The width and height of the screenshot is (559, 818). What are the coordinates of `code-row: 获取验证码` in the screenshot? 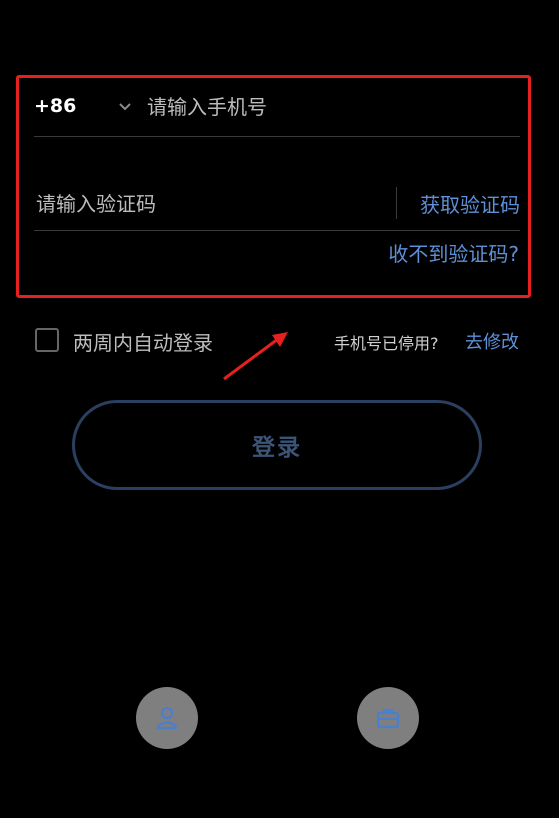 It's located at (277, 205).